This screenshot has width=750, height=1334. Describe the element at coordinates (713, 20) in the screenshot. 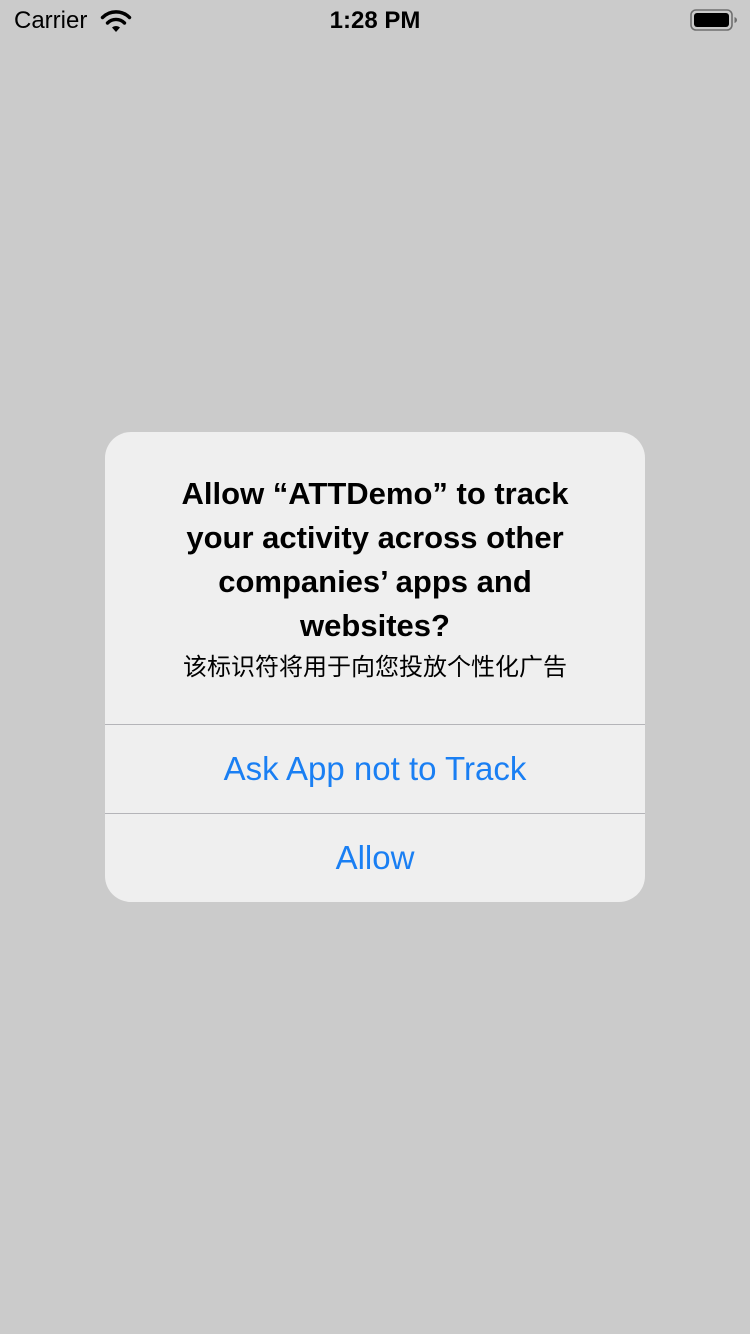

I see `battery-icon` at that location.